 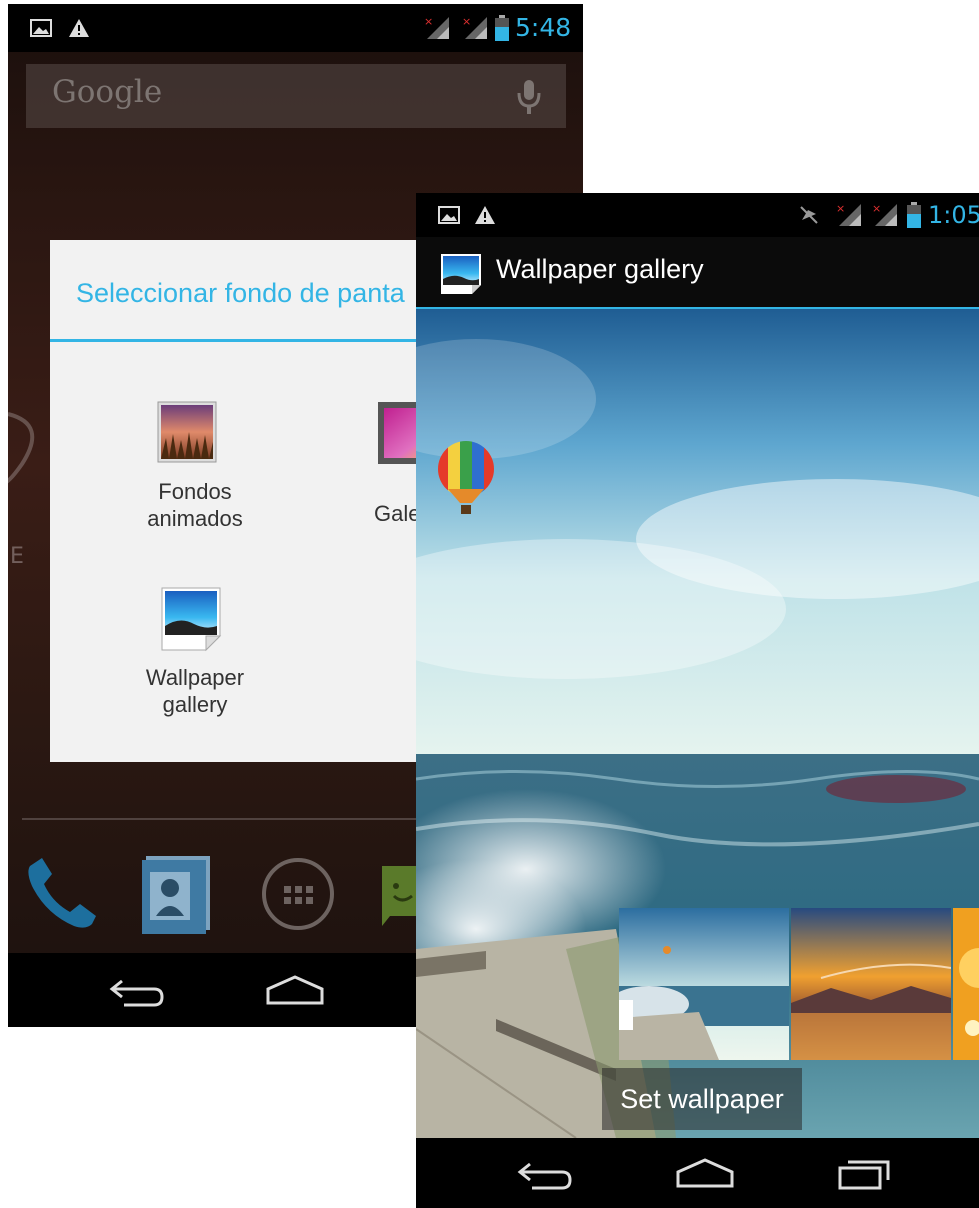 What do you see at coordinates (188, 435) in the screenshot?
I see `live-wallpaper-icon` at bounding box center [188, 435].